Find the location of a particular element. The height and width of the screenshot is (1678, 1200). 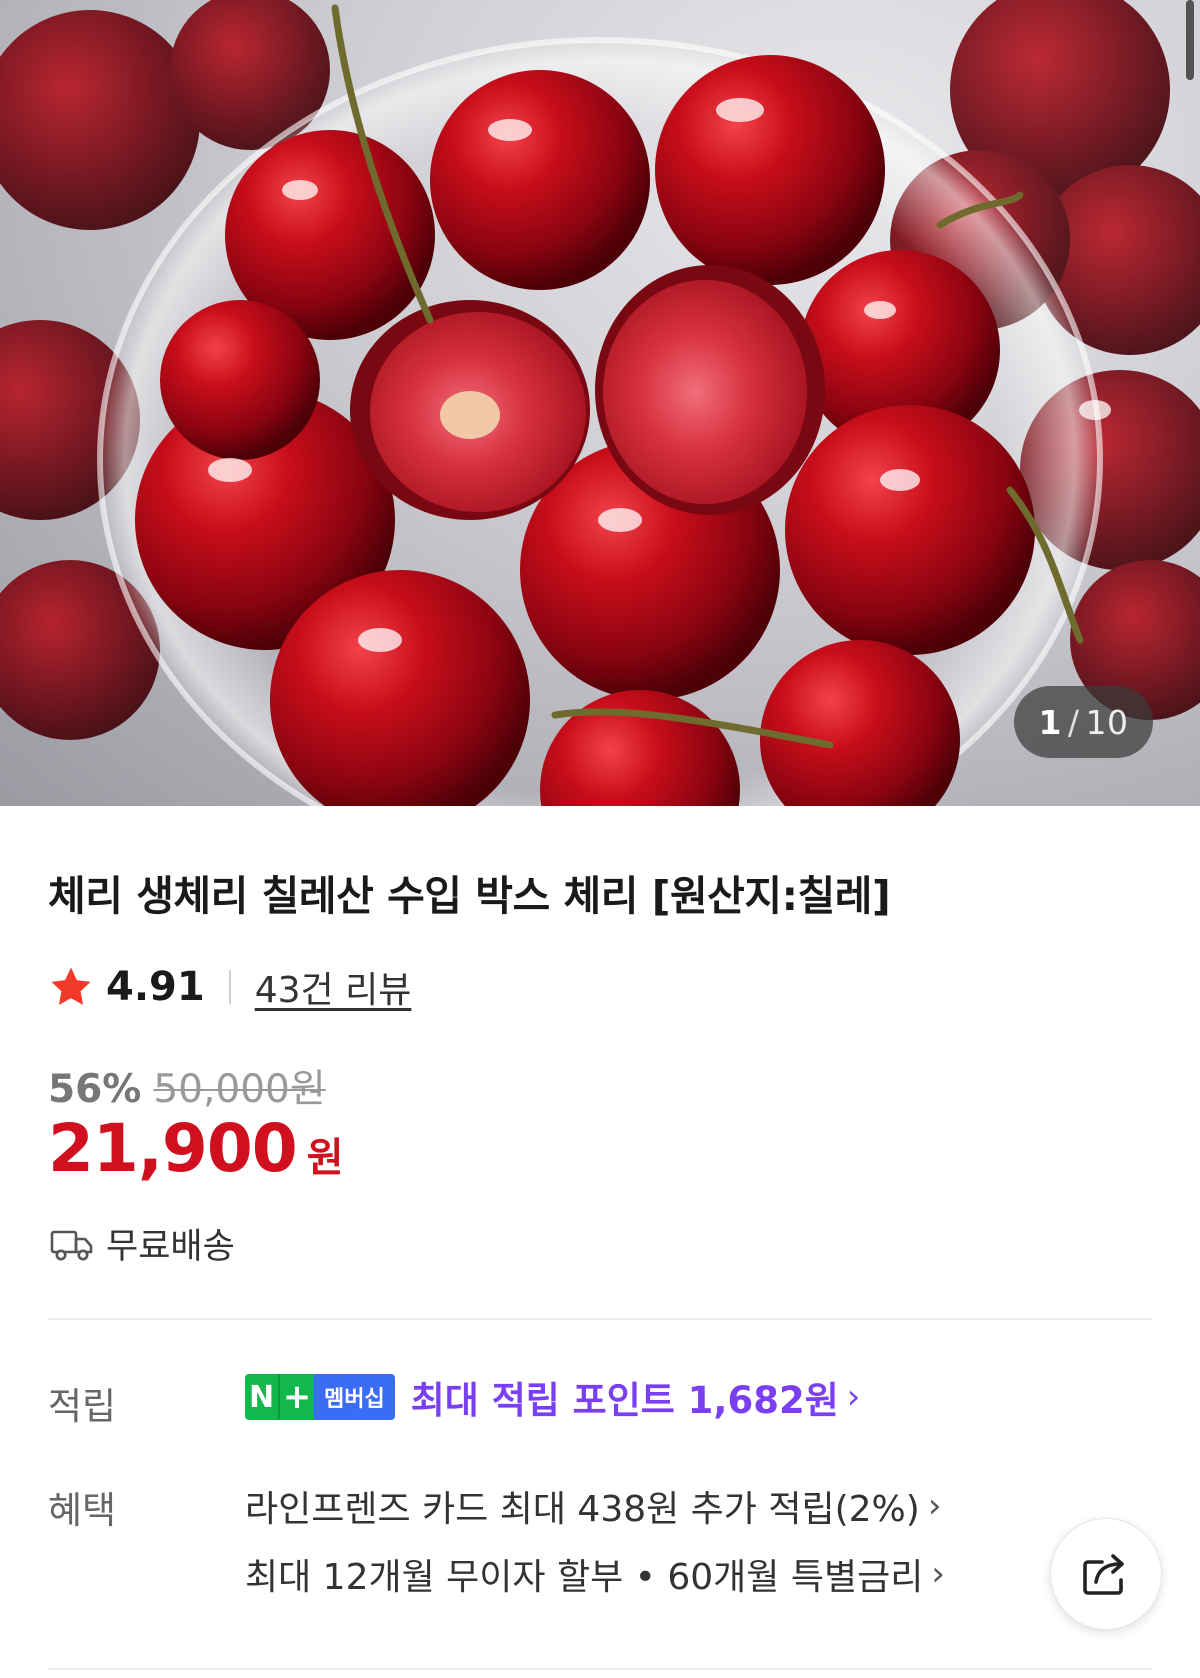

rating-divider is located at coordinates (229, 987).